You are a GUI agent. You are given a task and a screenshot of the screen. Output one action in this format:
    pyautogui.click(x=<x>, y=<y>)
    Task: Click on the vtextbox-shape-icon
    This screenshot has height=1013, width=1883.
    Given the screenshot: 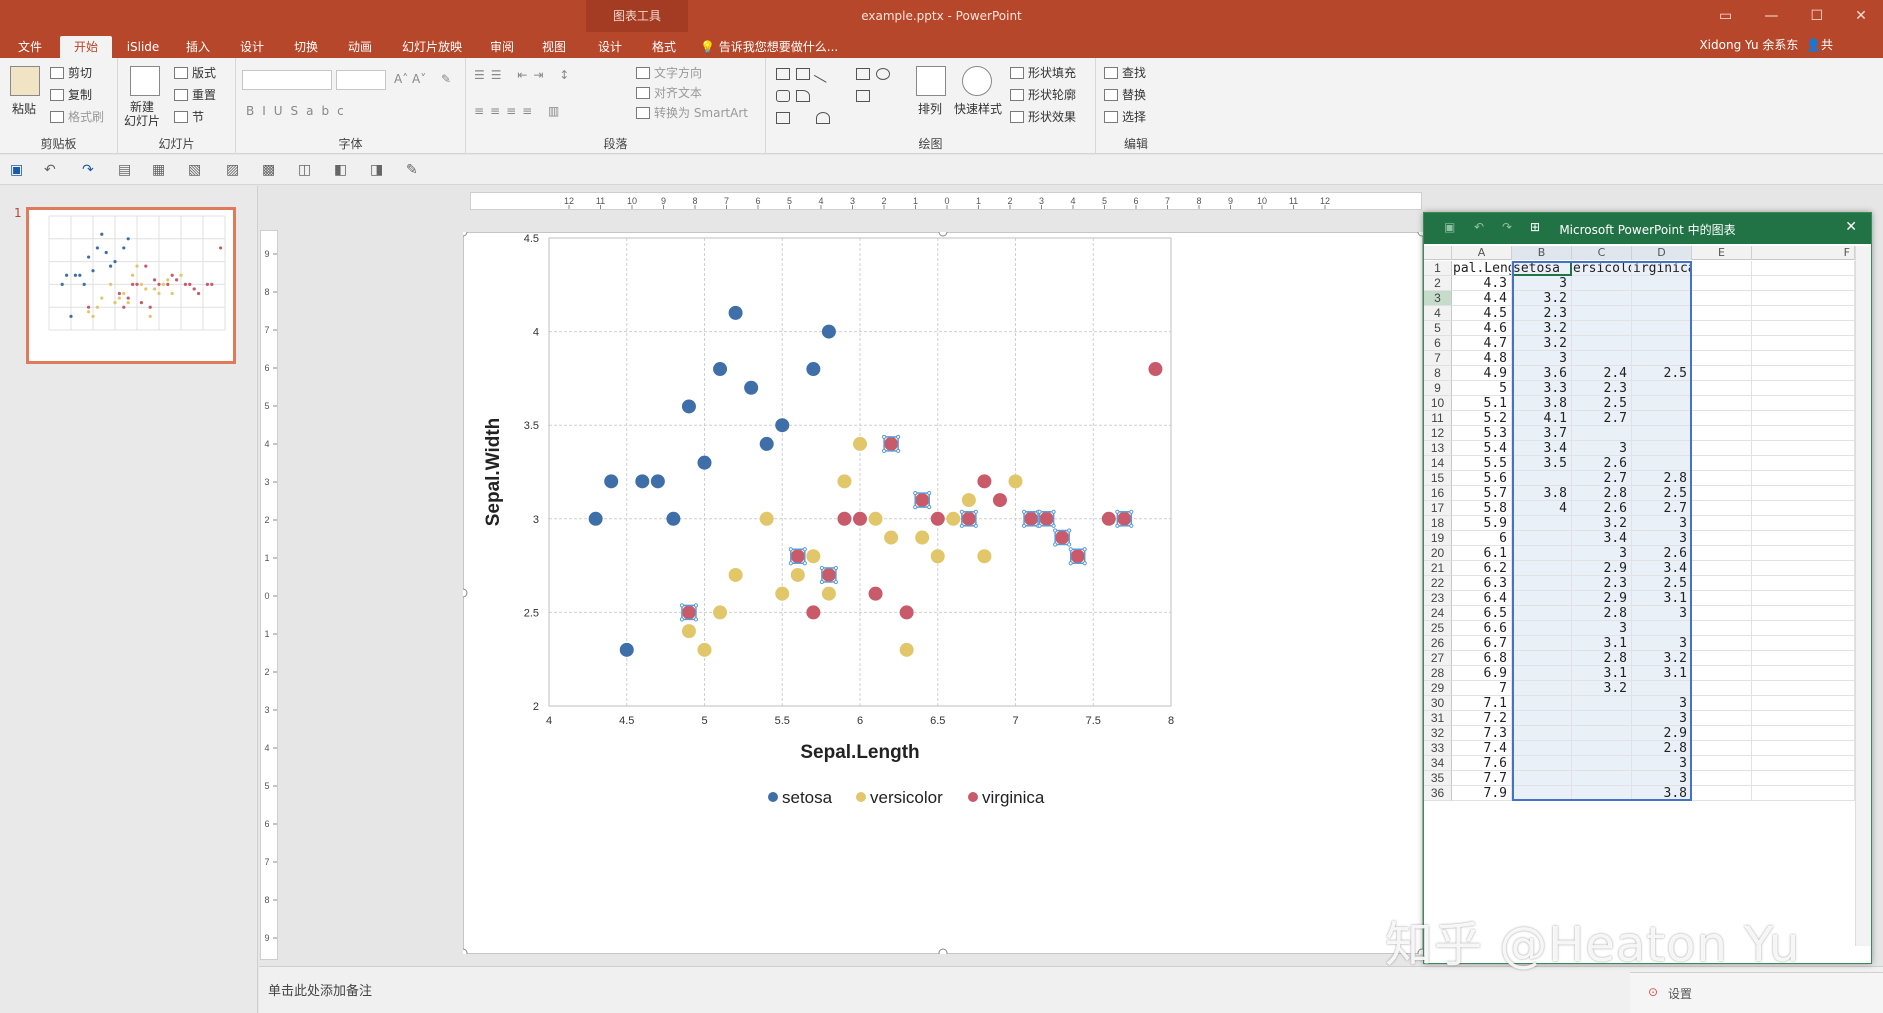 What is the action you would take?
    pyautogui.click(x=803, y=74)
    